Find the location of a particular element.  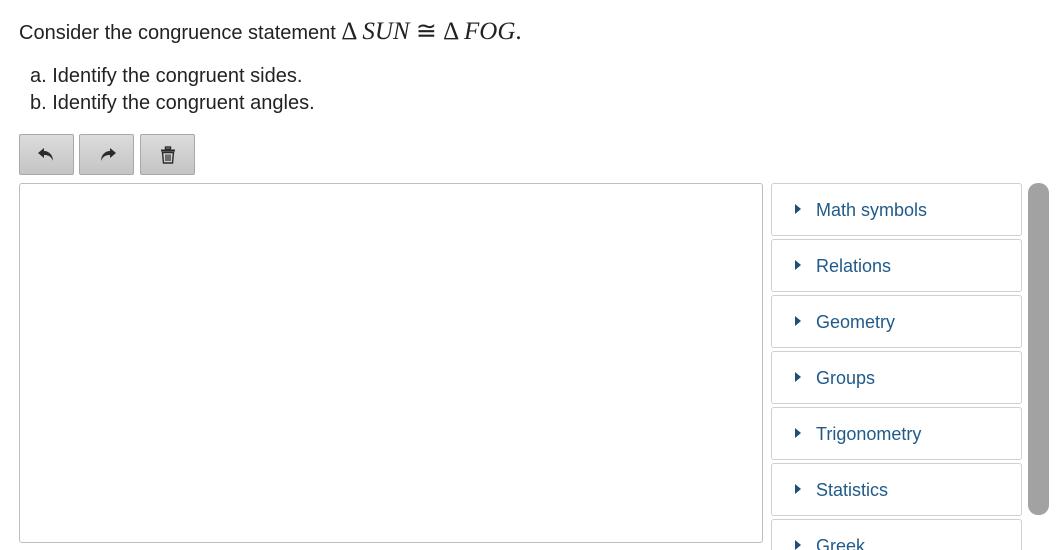

redo-icon is located at coordinates (107, 155).